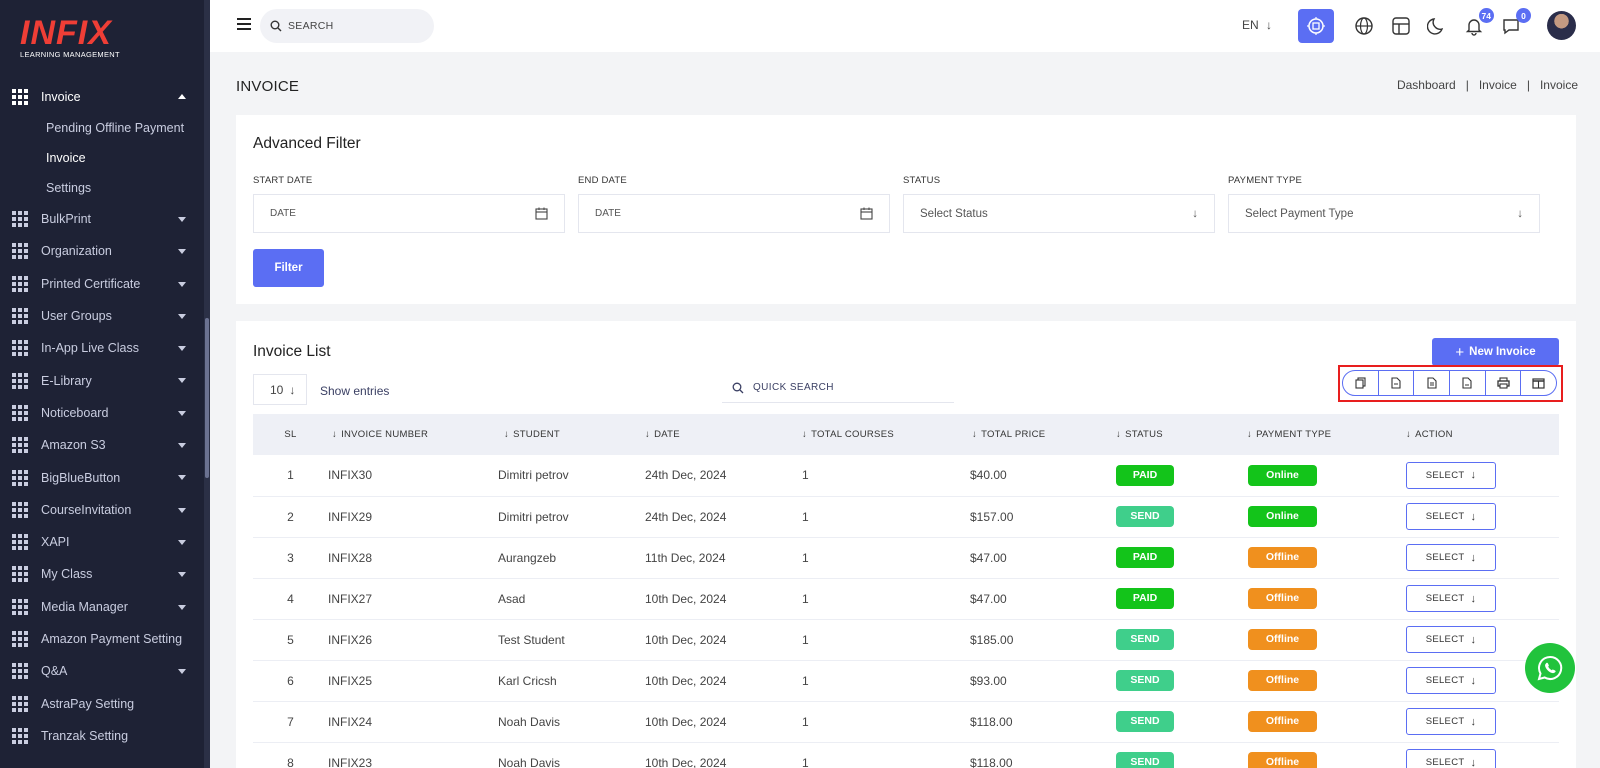  Describe the element at coordinates (102, 671) in the screenshot. I see `sidebar-item: Q&A` at that location.